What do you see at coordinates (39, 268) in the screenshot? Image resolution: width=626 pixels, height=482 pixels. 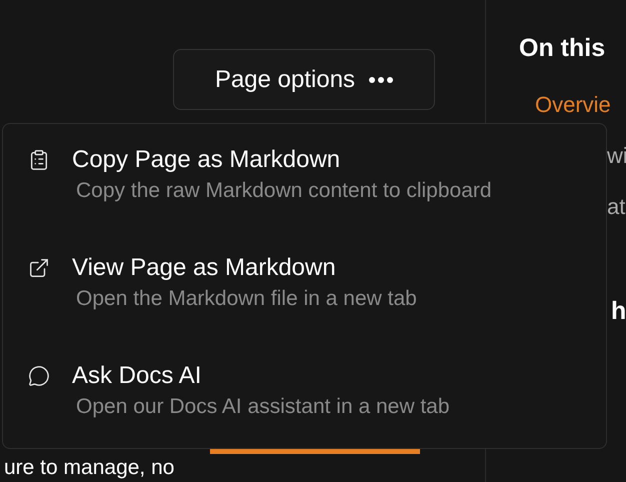 I see `external-link-icon` at bounding box center [39, 268].